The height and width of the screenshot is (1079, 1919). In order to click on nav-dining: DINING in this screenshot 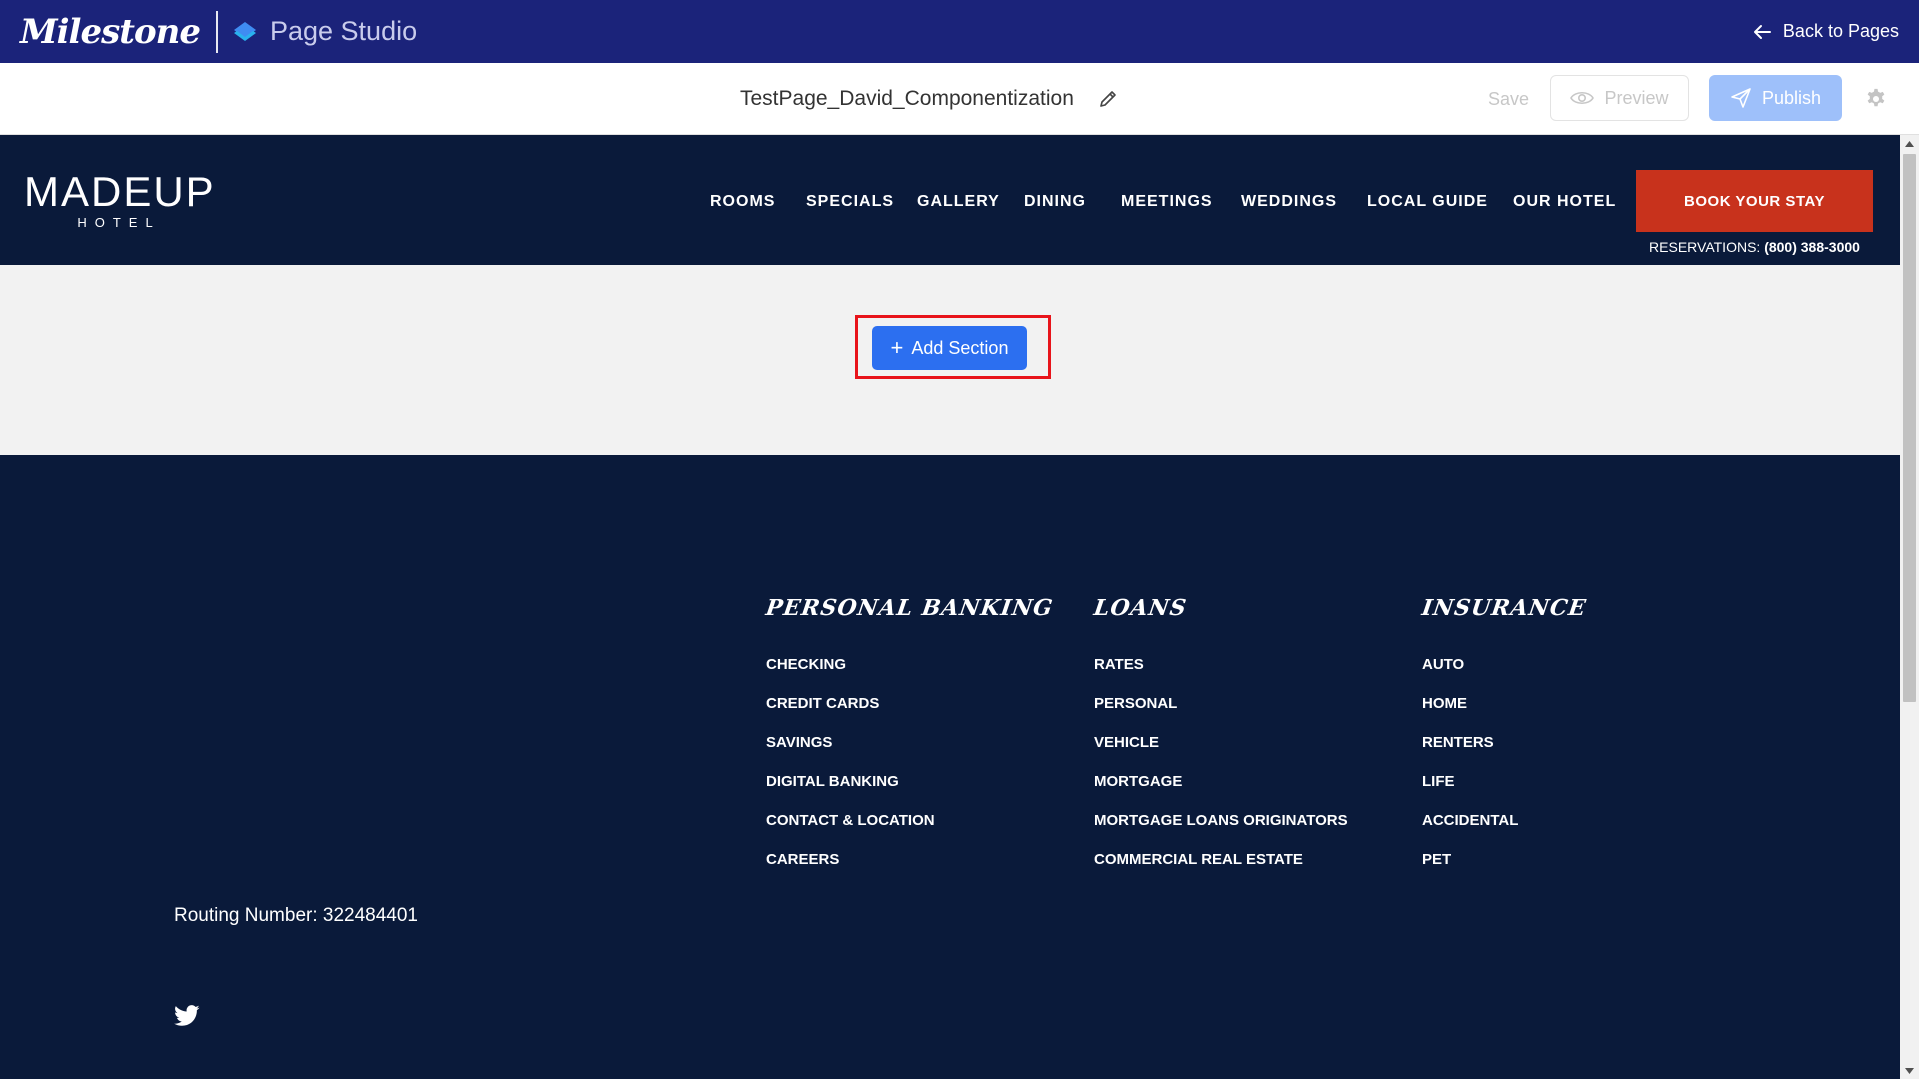, I will do `click(1055, 202)`.